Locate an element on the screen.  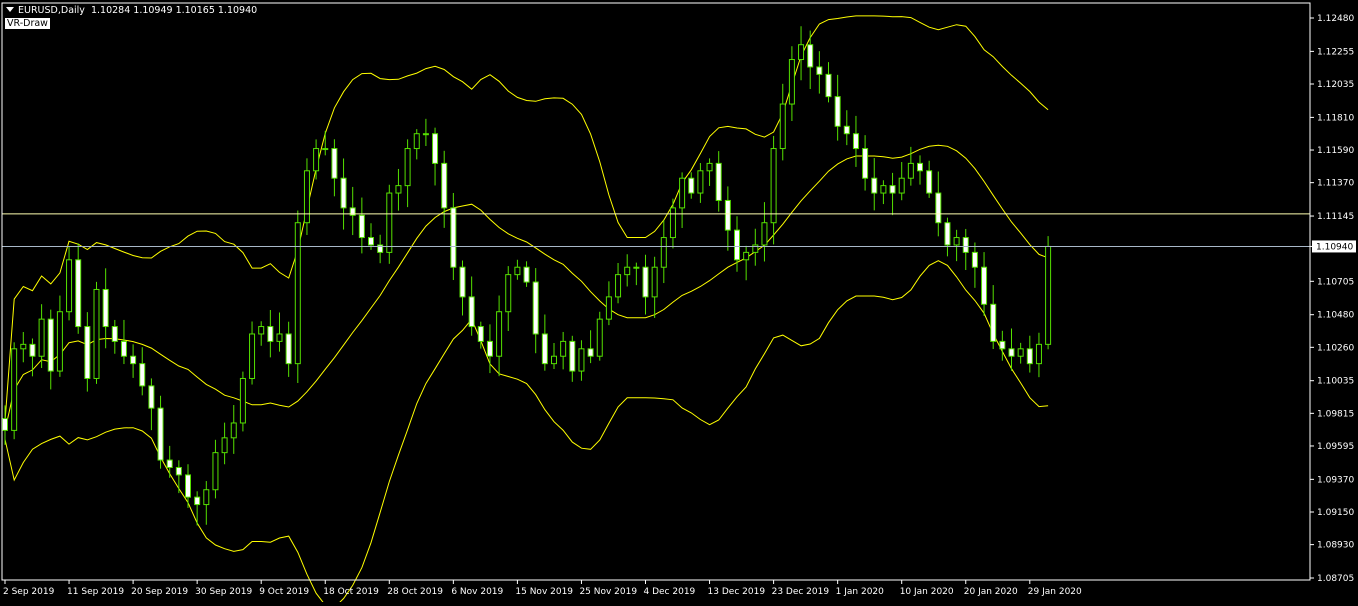
time-tick-label: 4 Dec 2019 is located at coordinates (670, 592).